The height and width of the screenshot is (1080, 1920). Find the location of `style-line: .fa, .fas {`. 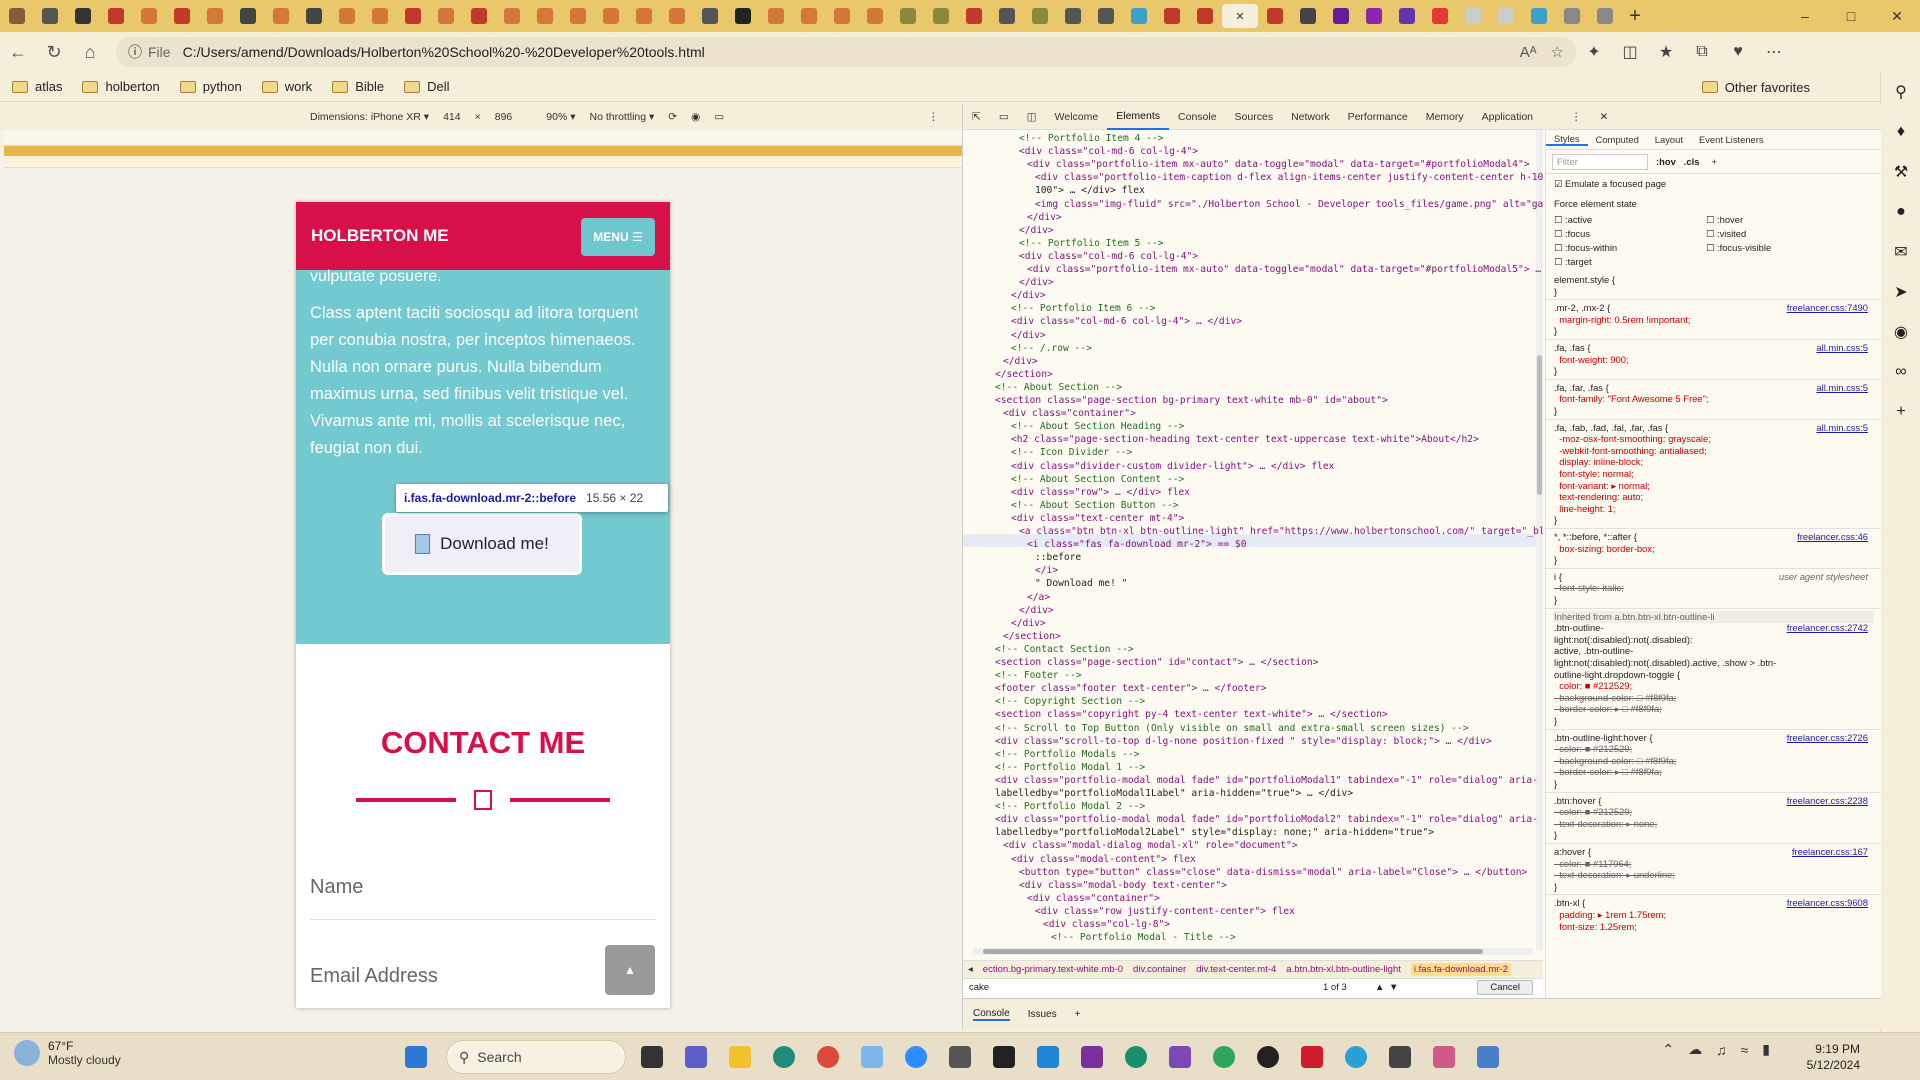

style-line: .fa, .fas { is located at coordinates (1572, 348).